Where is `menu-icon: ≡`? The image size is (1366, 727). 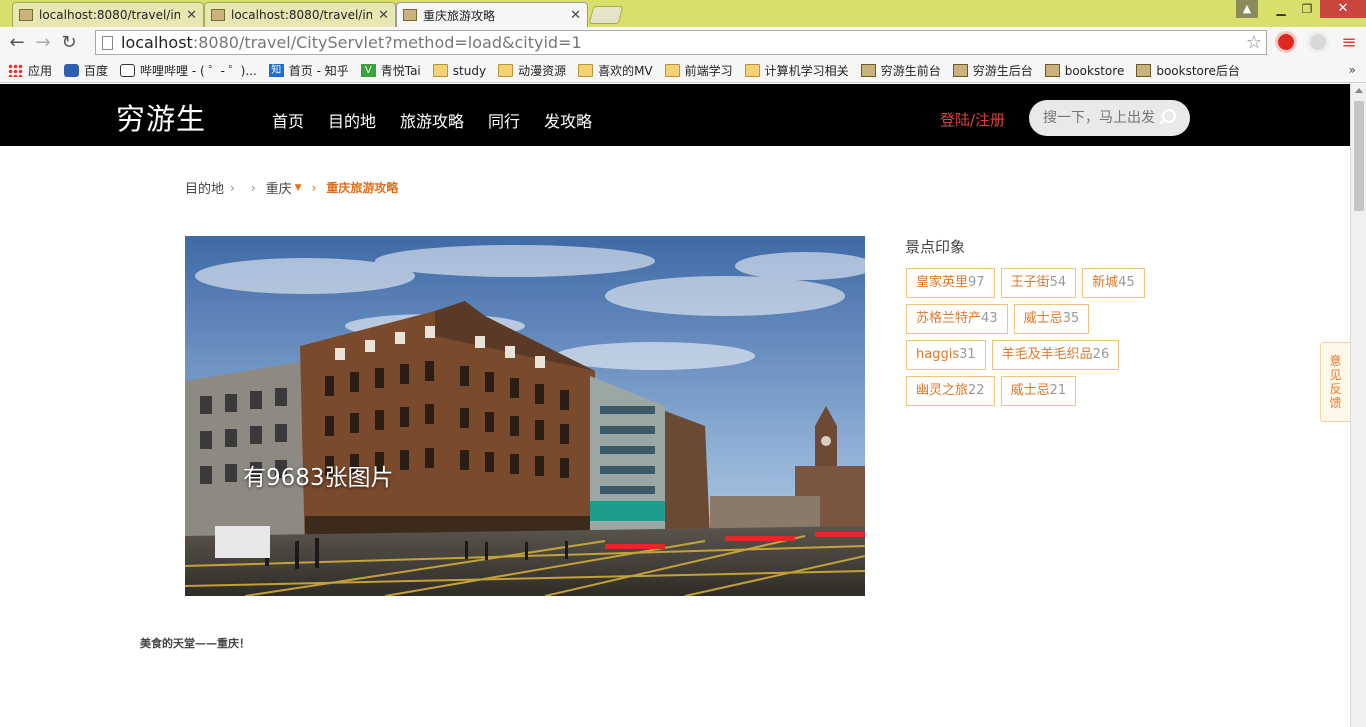
menu-icon: ≡ is located at coordinates (1349, 43).